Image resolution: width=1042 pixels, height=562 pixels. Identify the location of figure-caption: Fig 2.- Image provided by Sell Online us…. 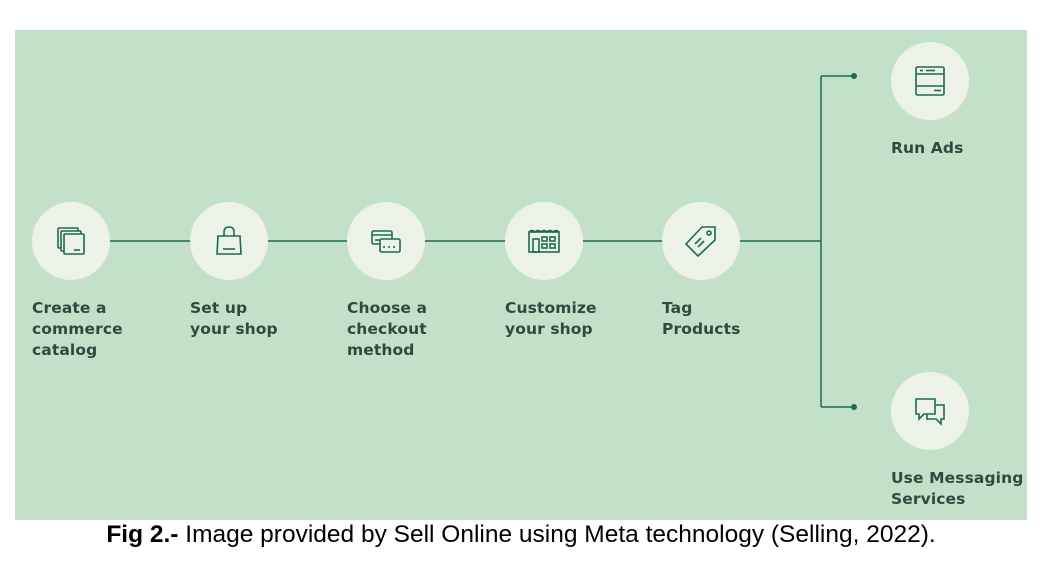
(521, 535).